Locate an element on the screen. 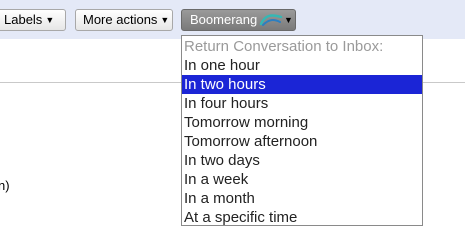  labels-button-label: Labels is located at coordinates (23, 19).